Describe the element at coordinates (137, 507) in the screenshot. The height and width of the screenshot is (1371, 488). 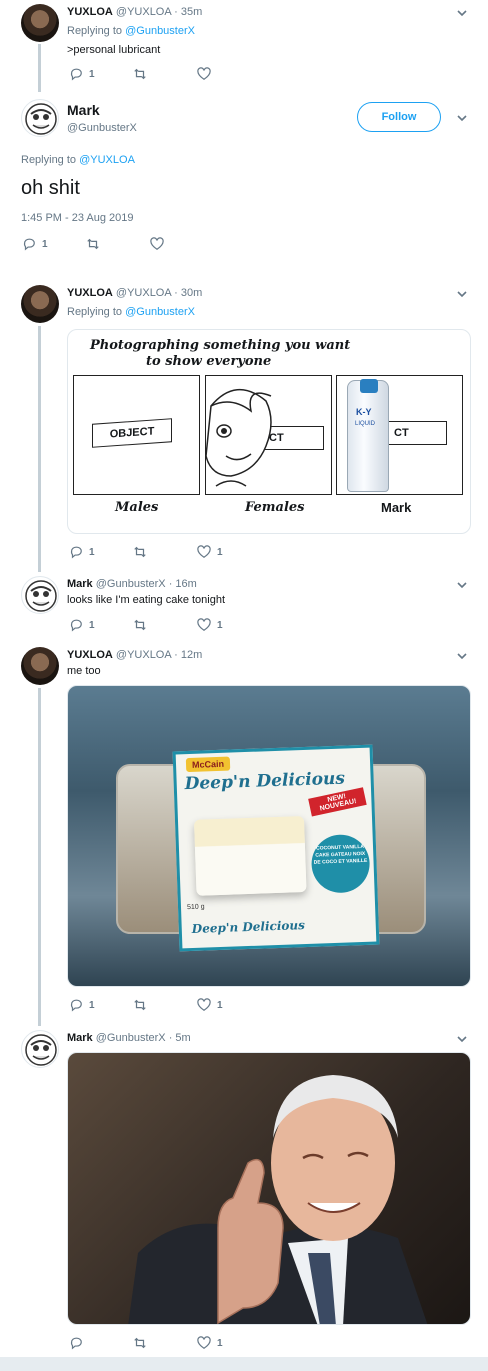
I see `panel-caption: Males` at that location.